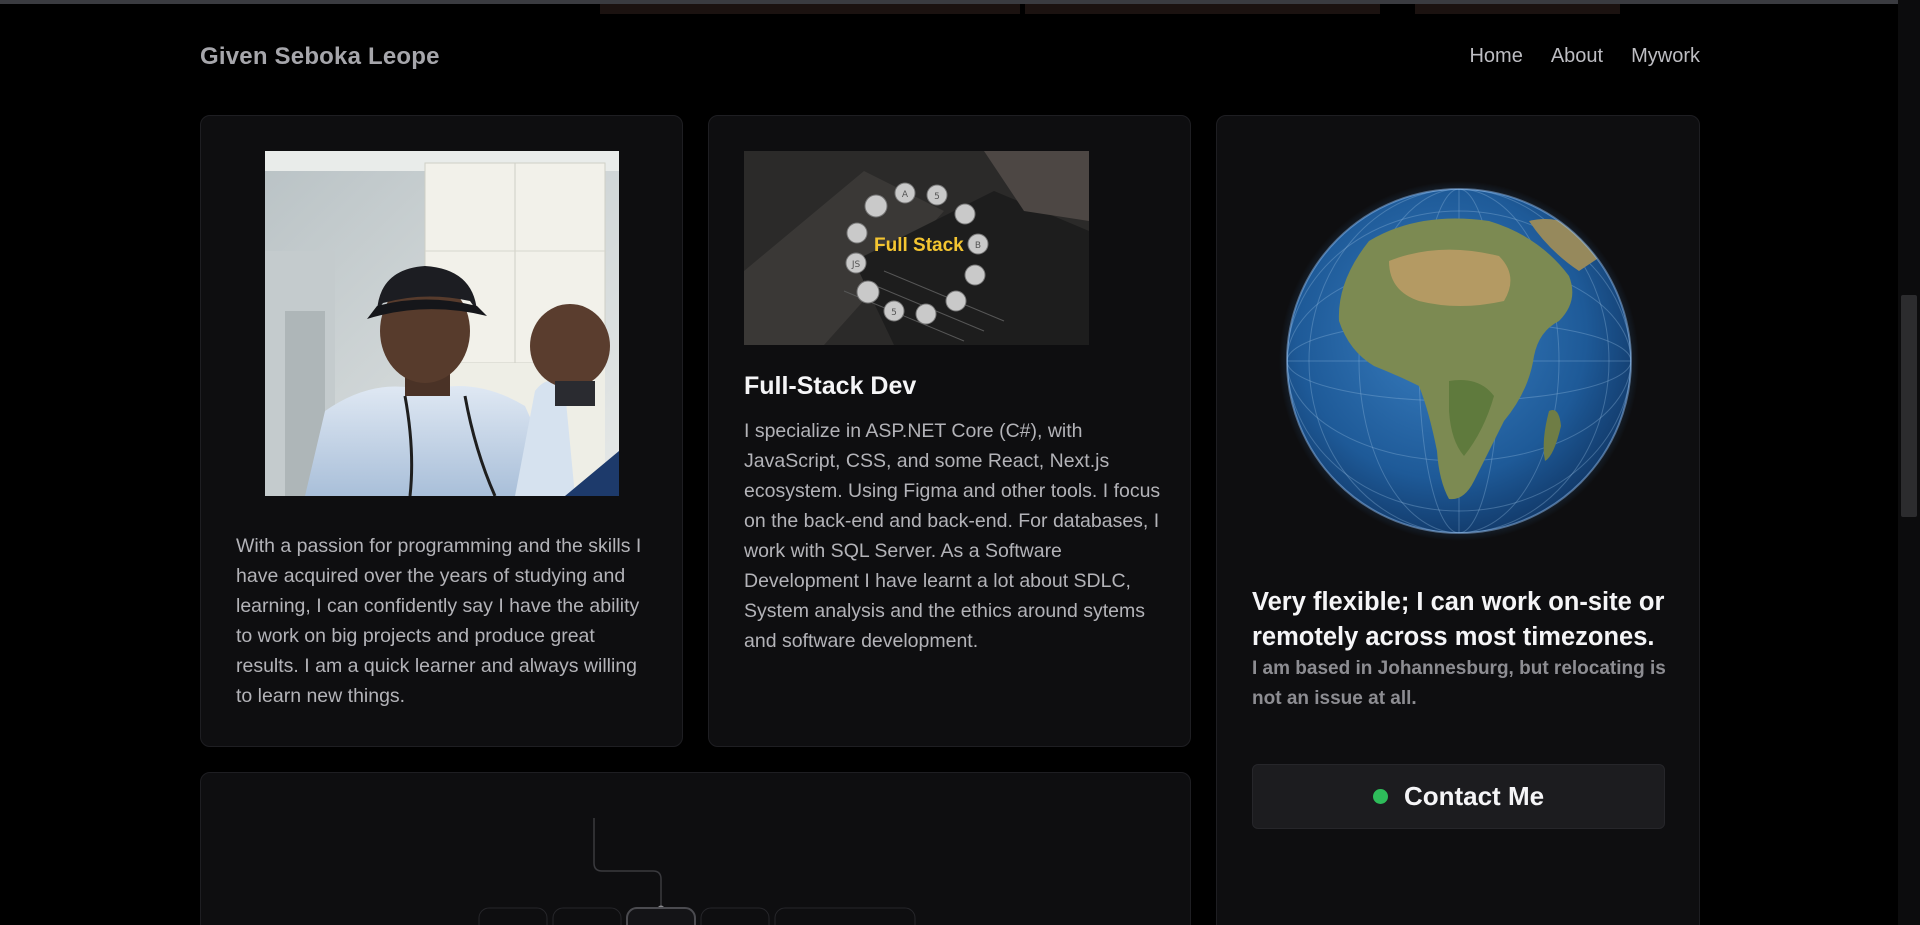  I want to click on scrollbar-thumb, so click(1909, 406).